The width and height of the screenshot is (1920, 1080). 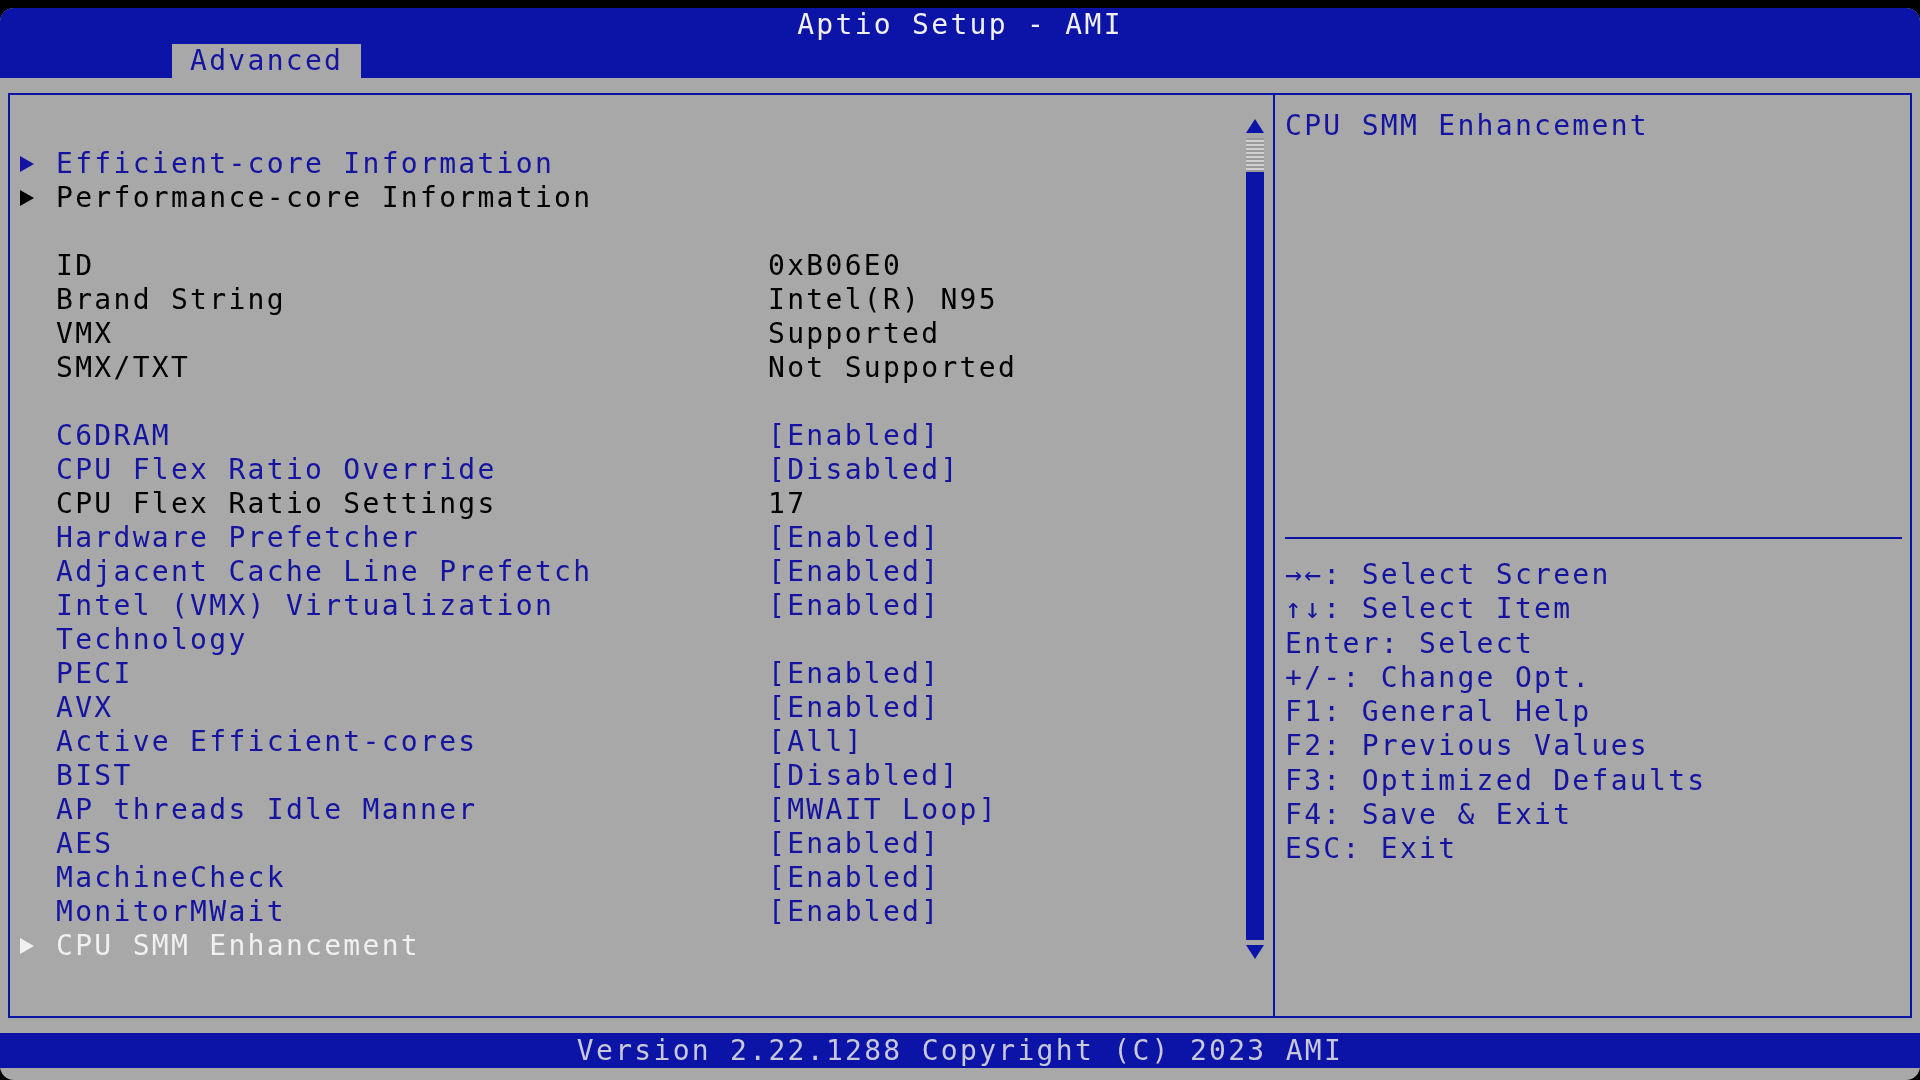 I want to click on setting-label: PECI, so click(x=94, y=674).